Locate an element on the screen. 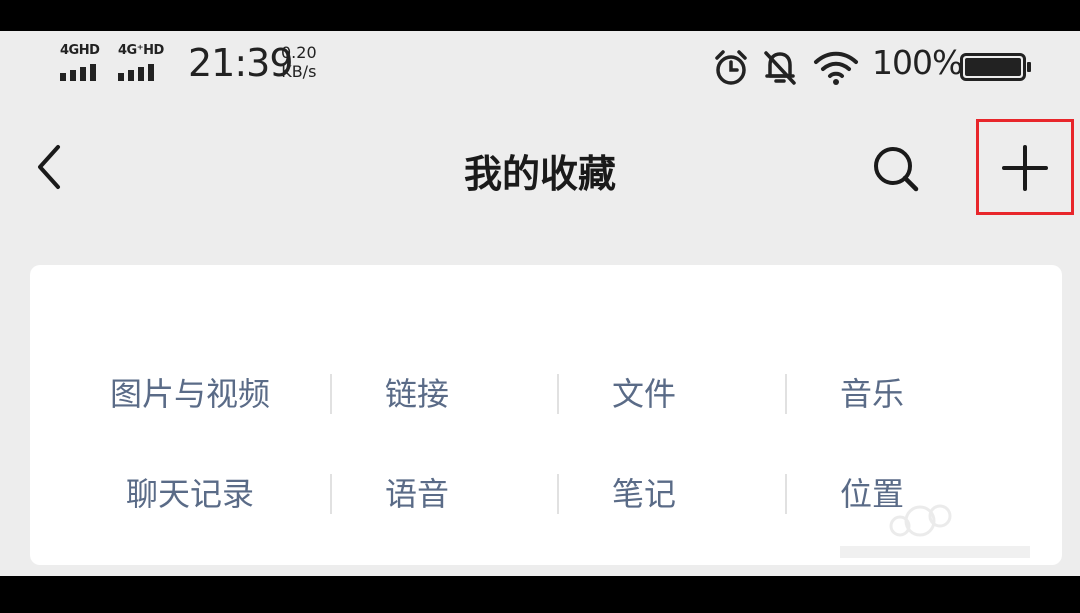  category-item: 语音 is located at coordinates (417, 494).